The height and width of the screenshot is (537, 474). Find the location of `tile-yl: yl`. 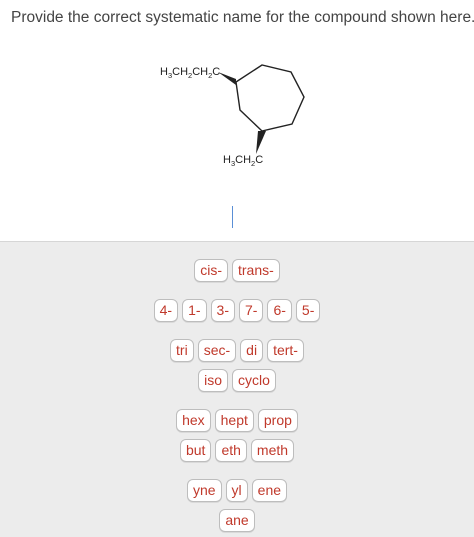

tile-yl: yl is located at coordinates (236, 490).